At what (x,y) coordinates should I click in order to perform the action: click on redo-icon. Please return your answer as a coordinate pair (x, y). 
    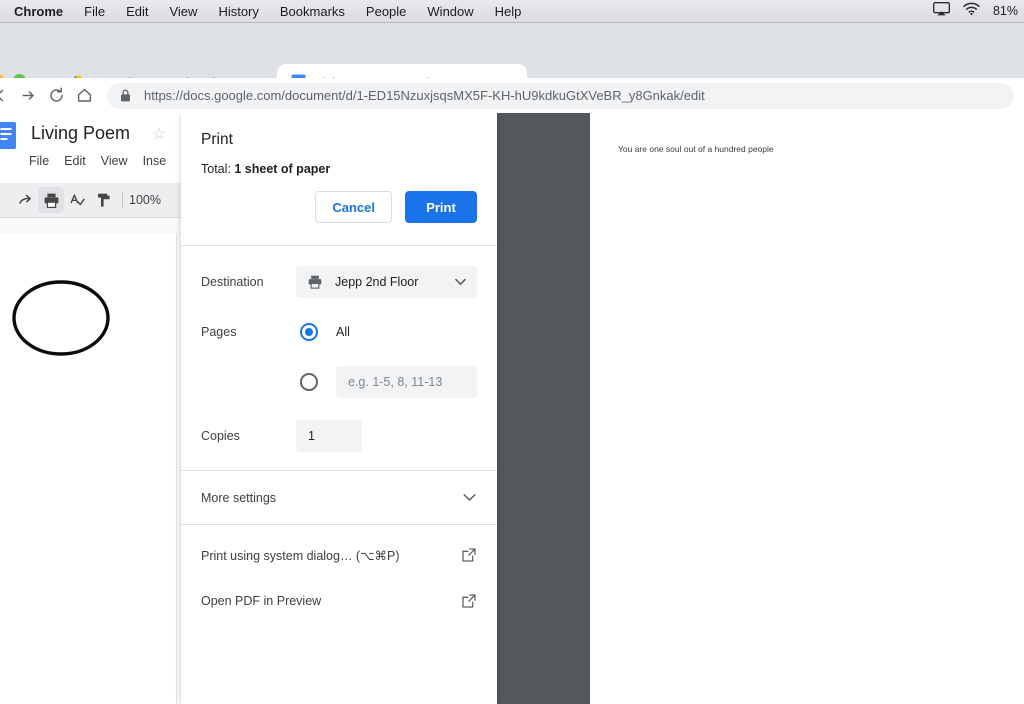
    Looking at the image, I should click on (25, 200).